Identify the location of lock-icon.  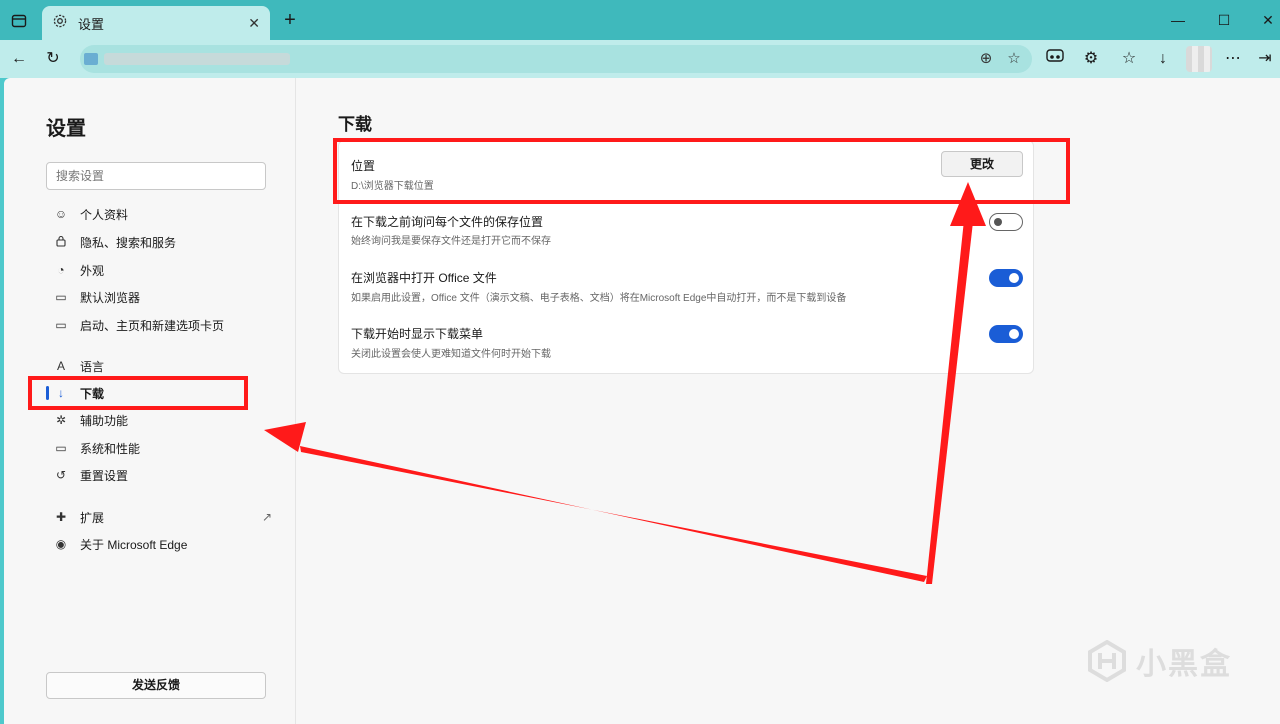
(61, 242).